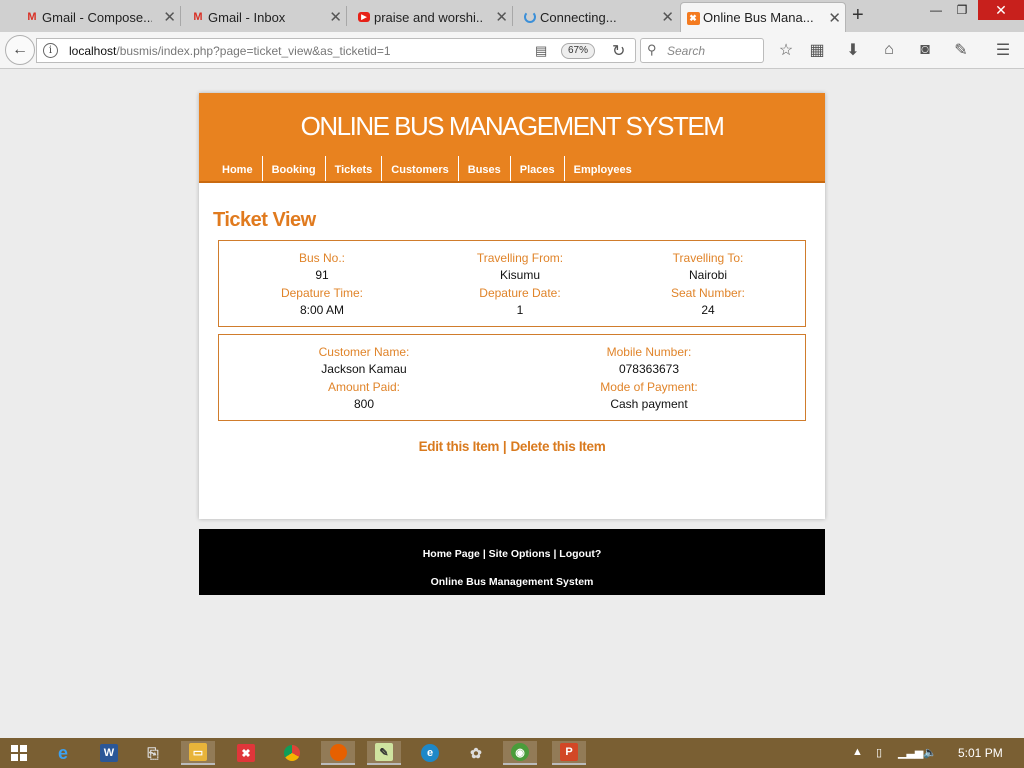  I want to click on edit-item-link: Edit this Item, so click(459, 446).